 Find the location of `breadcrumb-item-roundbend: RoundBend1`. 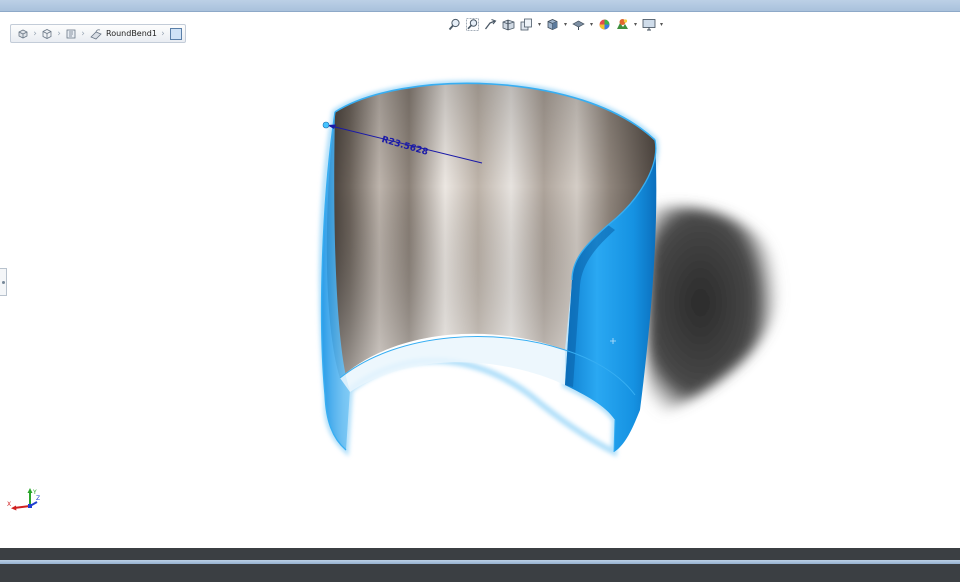

breadcrumb-item-roundbend: RoundBend1 is located at coordinates (123, 33).